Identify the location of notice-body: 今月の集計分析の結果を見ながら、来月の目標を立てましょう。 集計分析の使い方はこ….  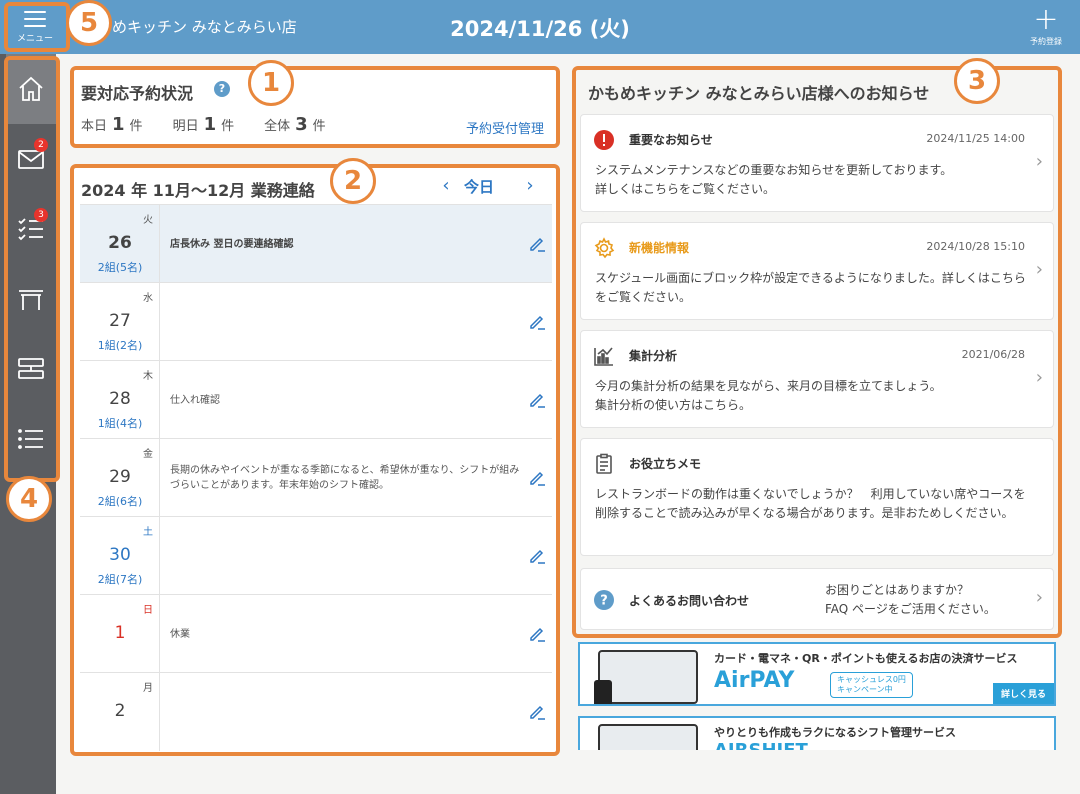
(768, 395).